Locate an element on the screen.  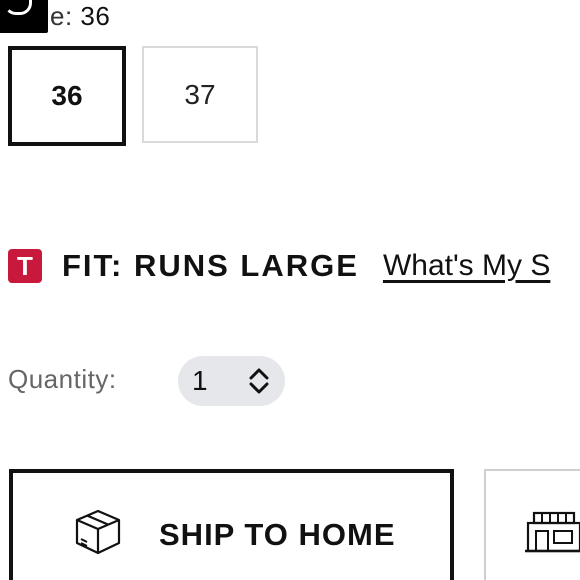
package-icon is located at coordinates (98, 532).